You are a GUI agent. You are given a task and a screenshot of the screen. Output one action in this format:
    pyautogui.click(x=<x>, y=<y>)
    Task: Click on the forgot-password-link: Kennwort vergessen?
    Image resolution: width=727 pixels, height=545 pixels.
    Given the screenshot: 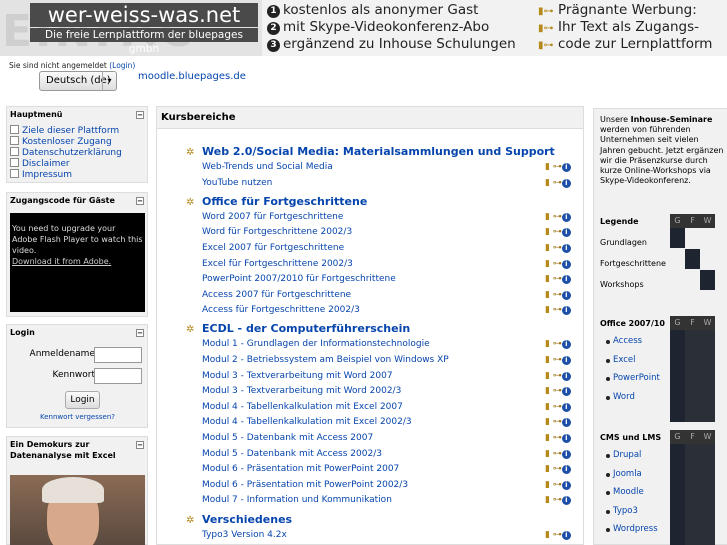 What is the action you would take?
    pyautogui.click(x=77, y=417)
    